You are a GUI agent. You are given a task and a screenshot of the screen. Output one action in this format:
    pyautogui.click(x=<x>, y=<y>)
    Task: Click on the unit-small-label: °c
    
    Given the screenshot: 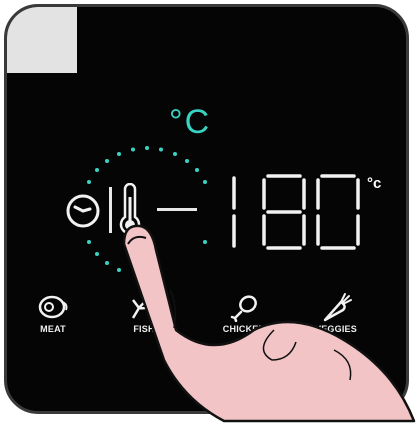 What is the action you would take?
    pyautogui.click(x=374, y=183)
    